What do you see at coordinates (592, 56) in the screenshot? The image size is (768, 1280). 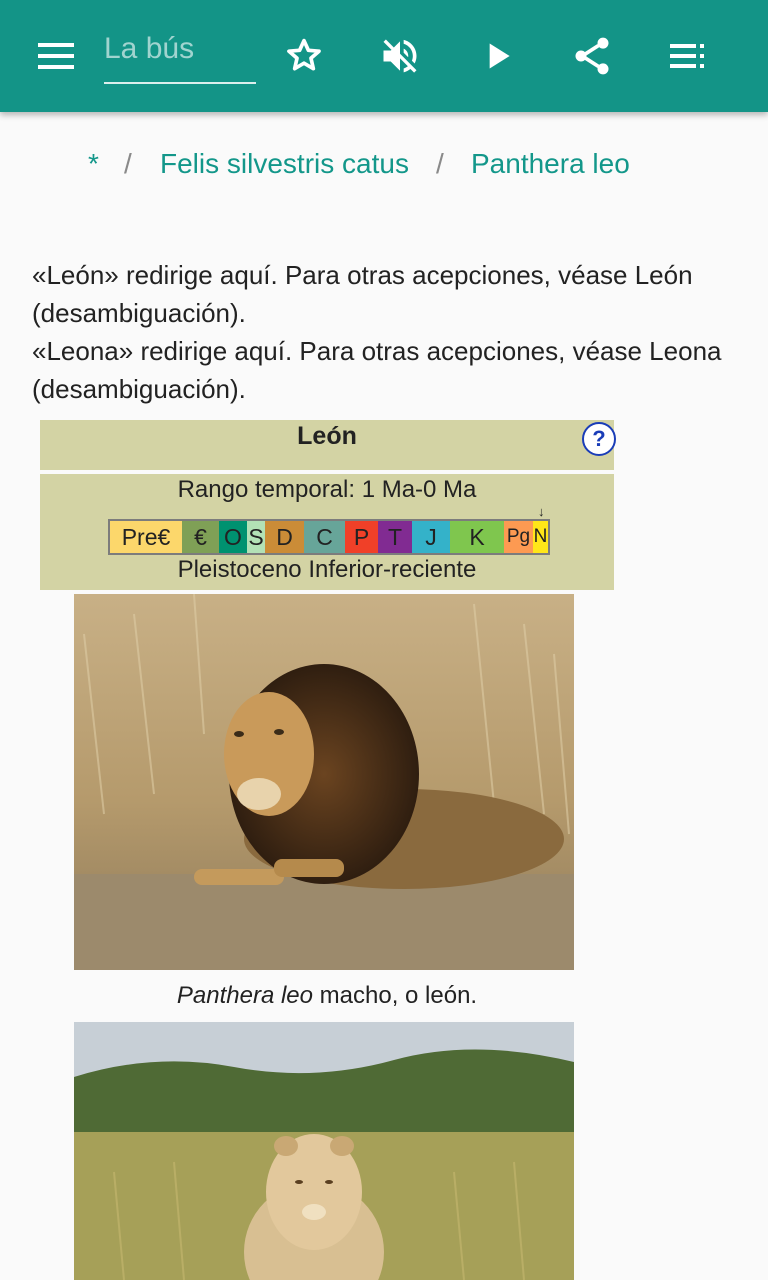 I see `share-icon` at bounding box center [592, 56].